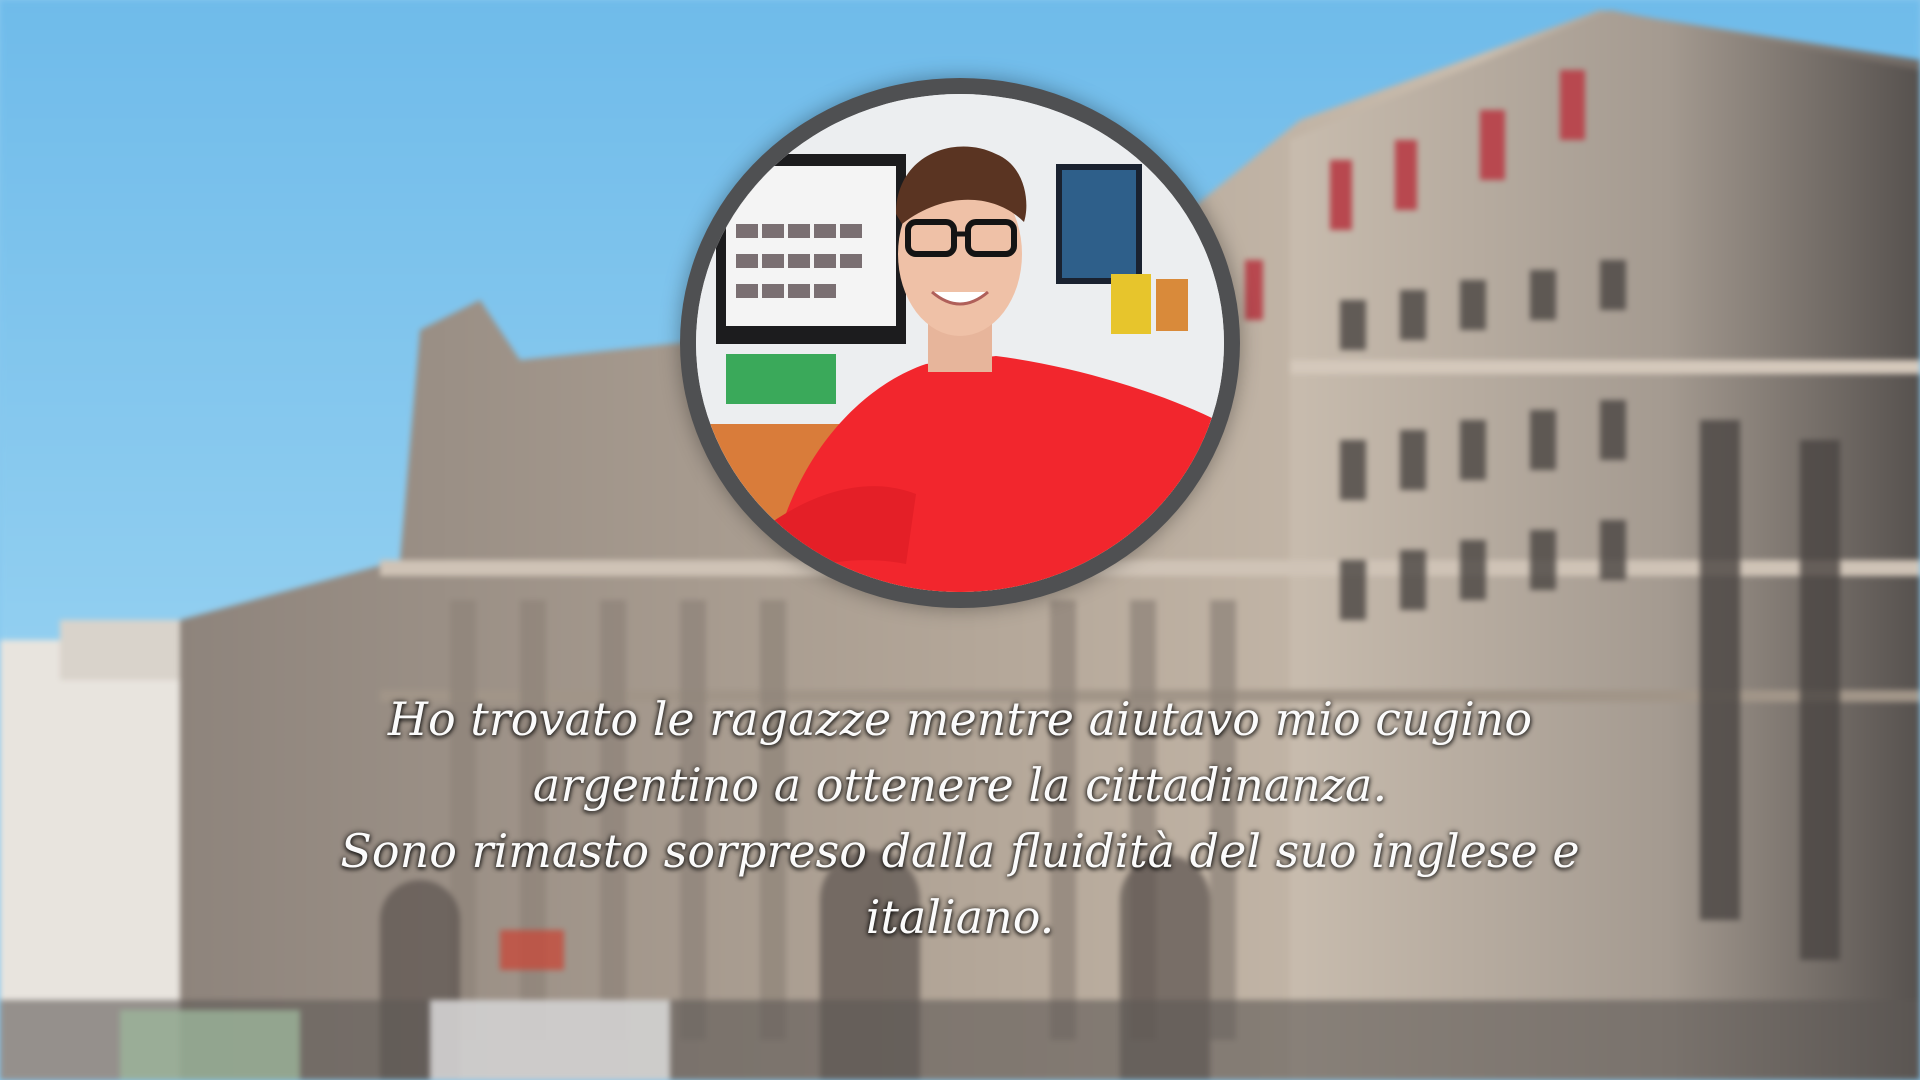  Describe the element at coordinates (960, 785) in the screenshot. I see `caption-line-2: argentino a ottenere la cittadinanza.` at that location.